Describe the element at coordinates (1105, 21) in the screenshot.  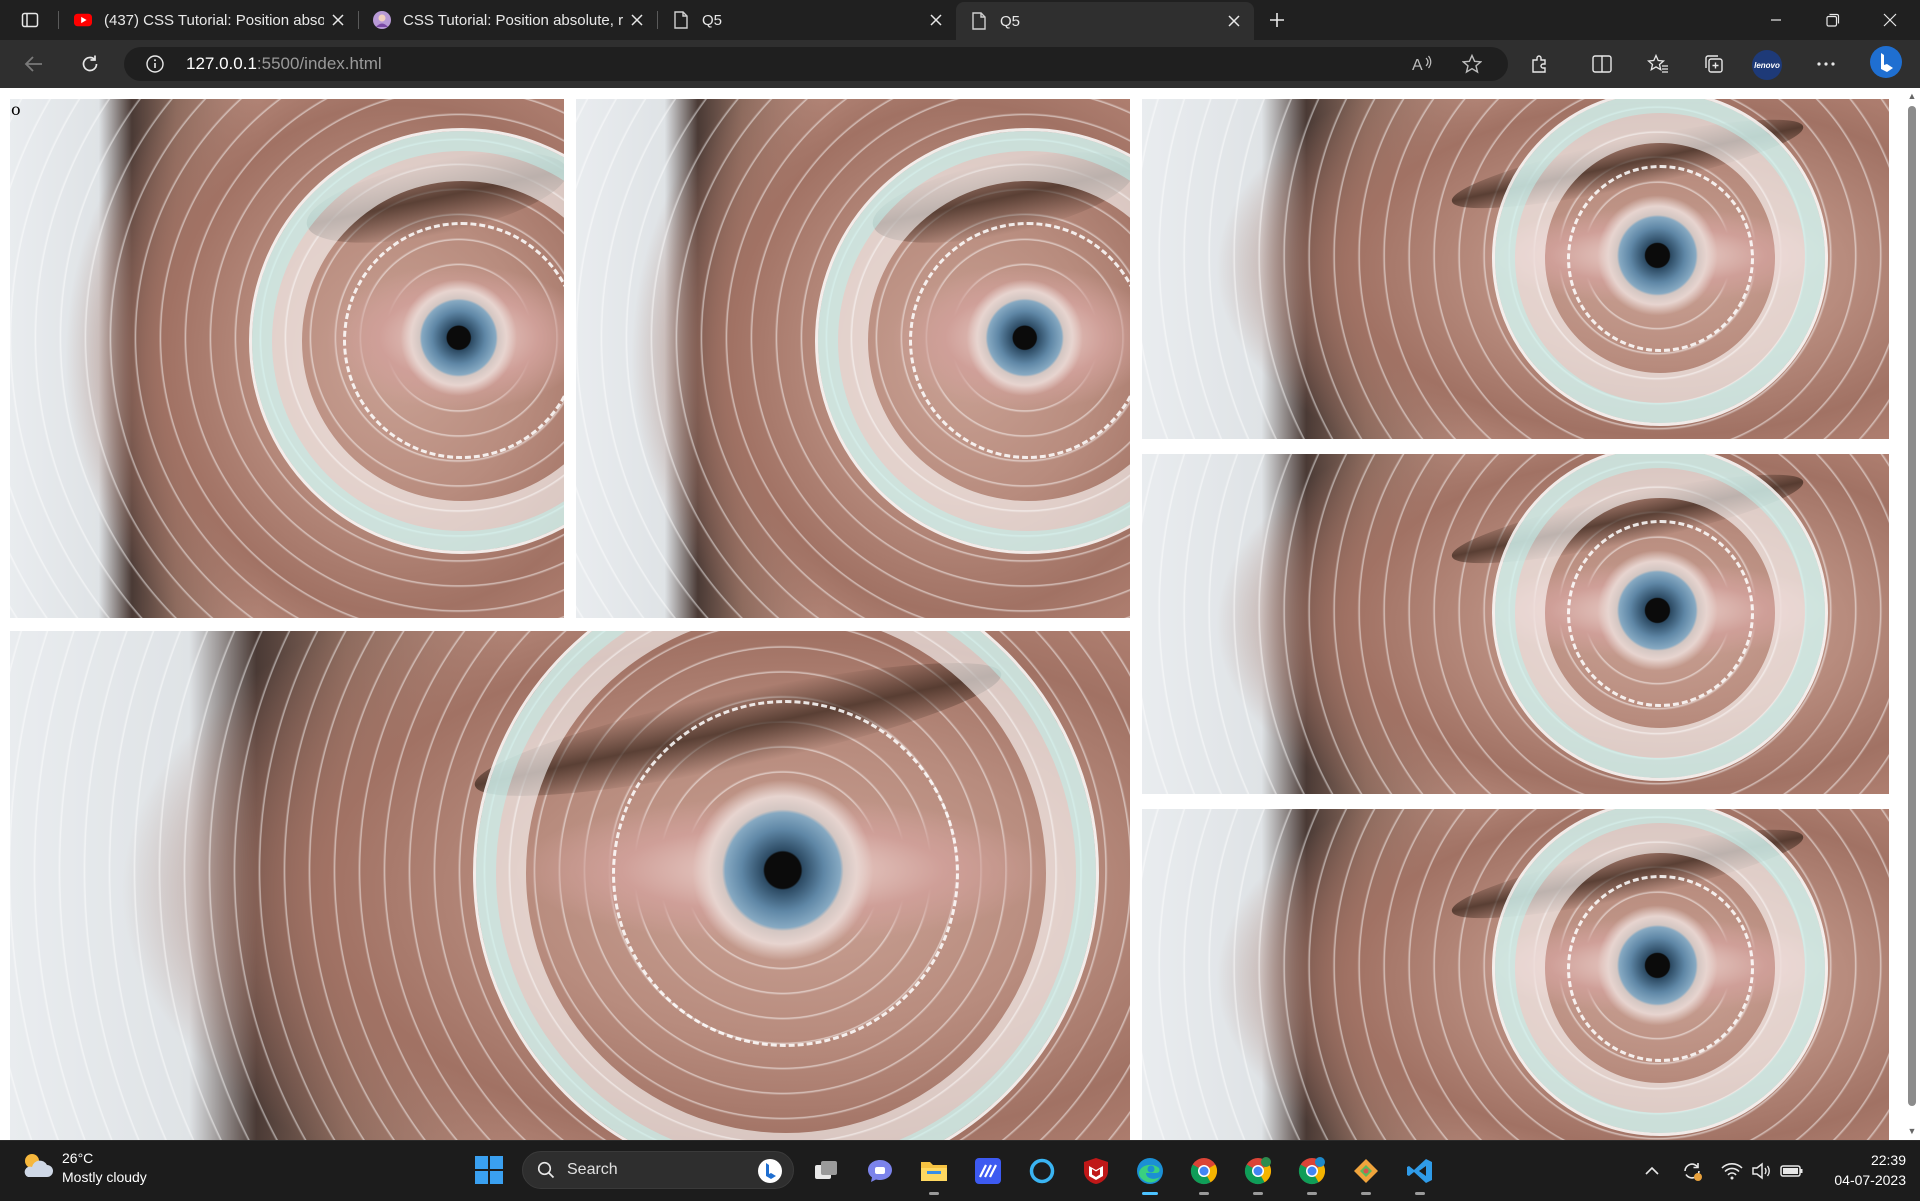
I see `tab-q5-active: Q5` at that location.